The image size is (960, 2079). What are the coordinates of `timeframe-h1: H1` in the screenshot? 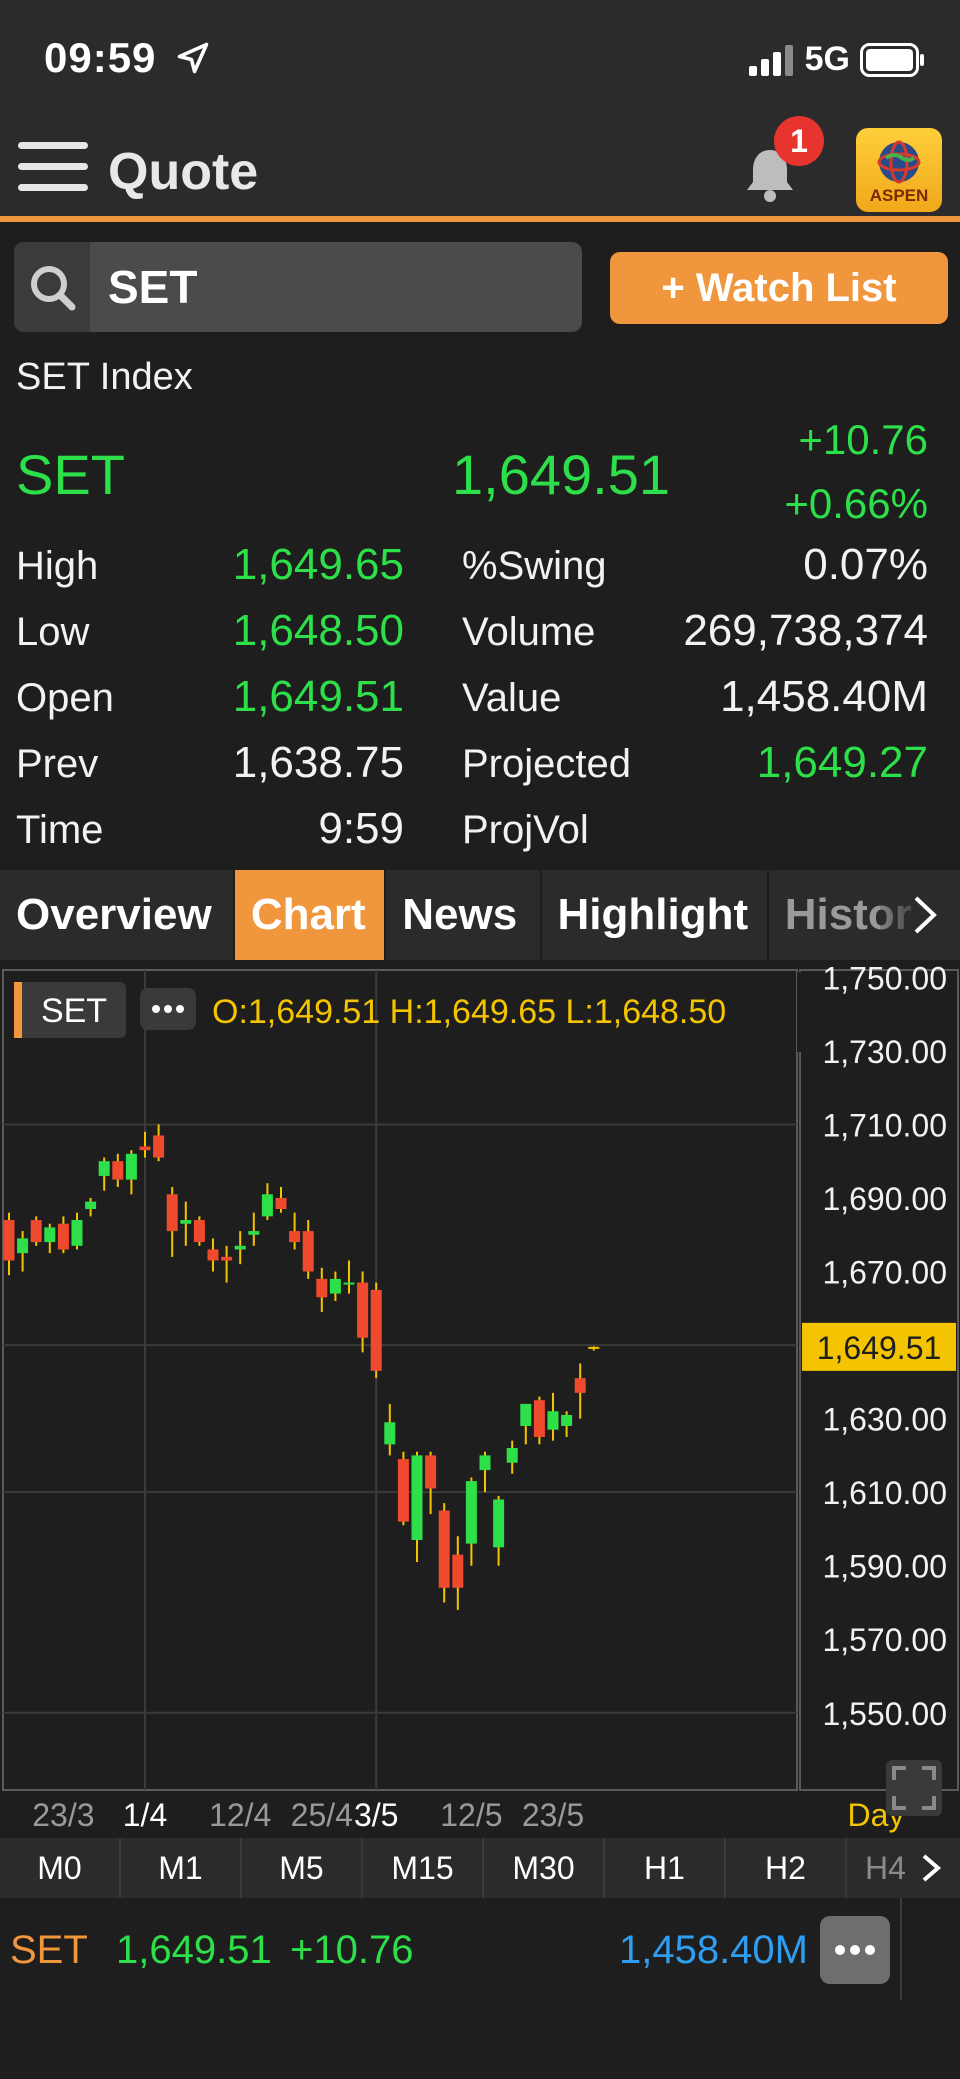 It's located at (665, 1868).